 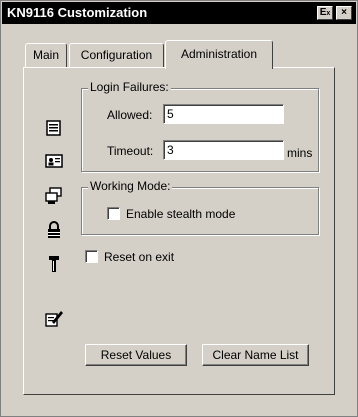 I want to click on tools-icon, so click(x=54, y=264).